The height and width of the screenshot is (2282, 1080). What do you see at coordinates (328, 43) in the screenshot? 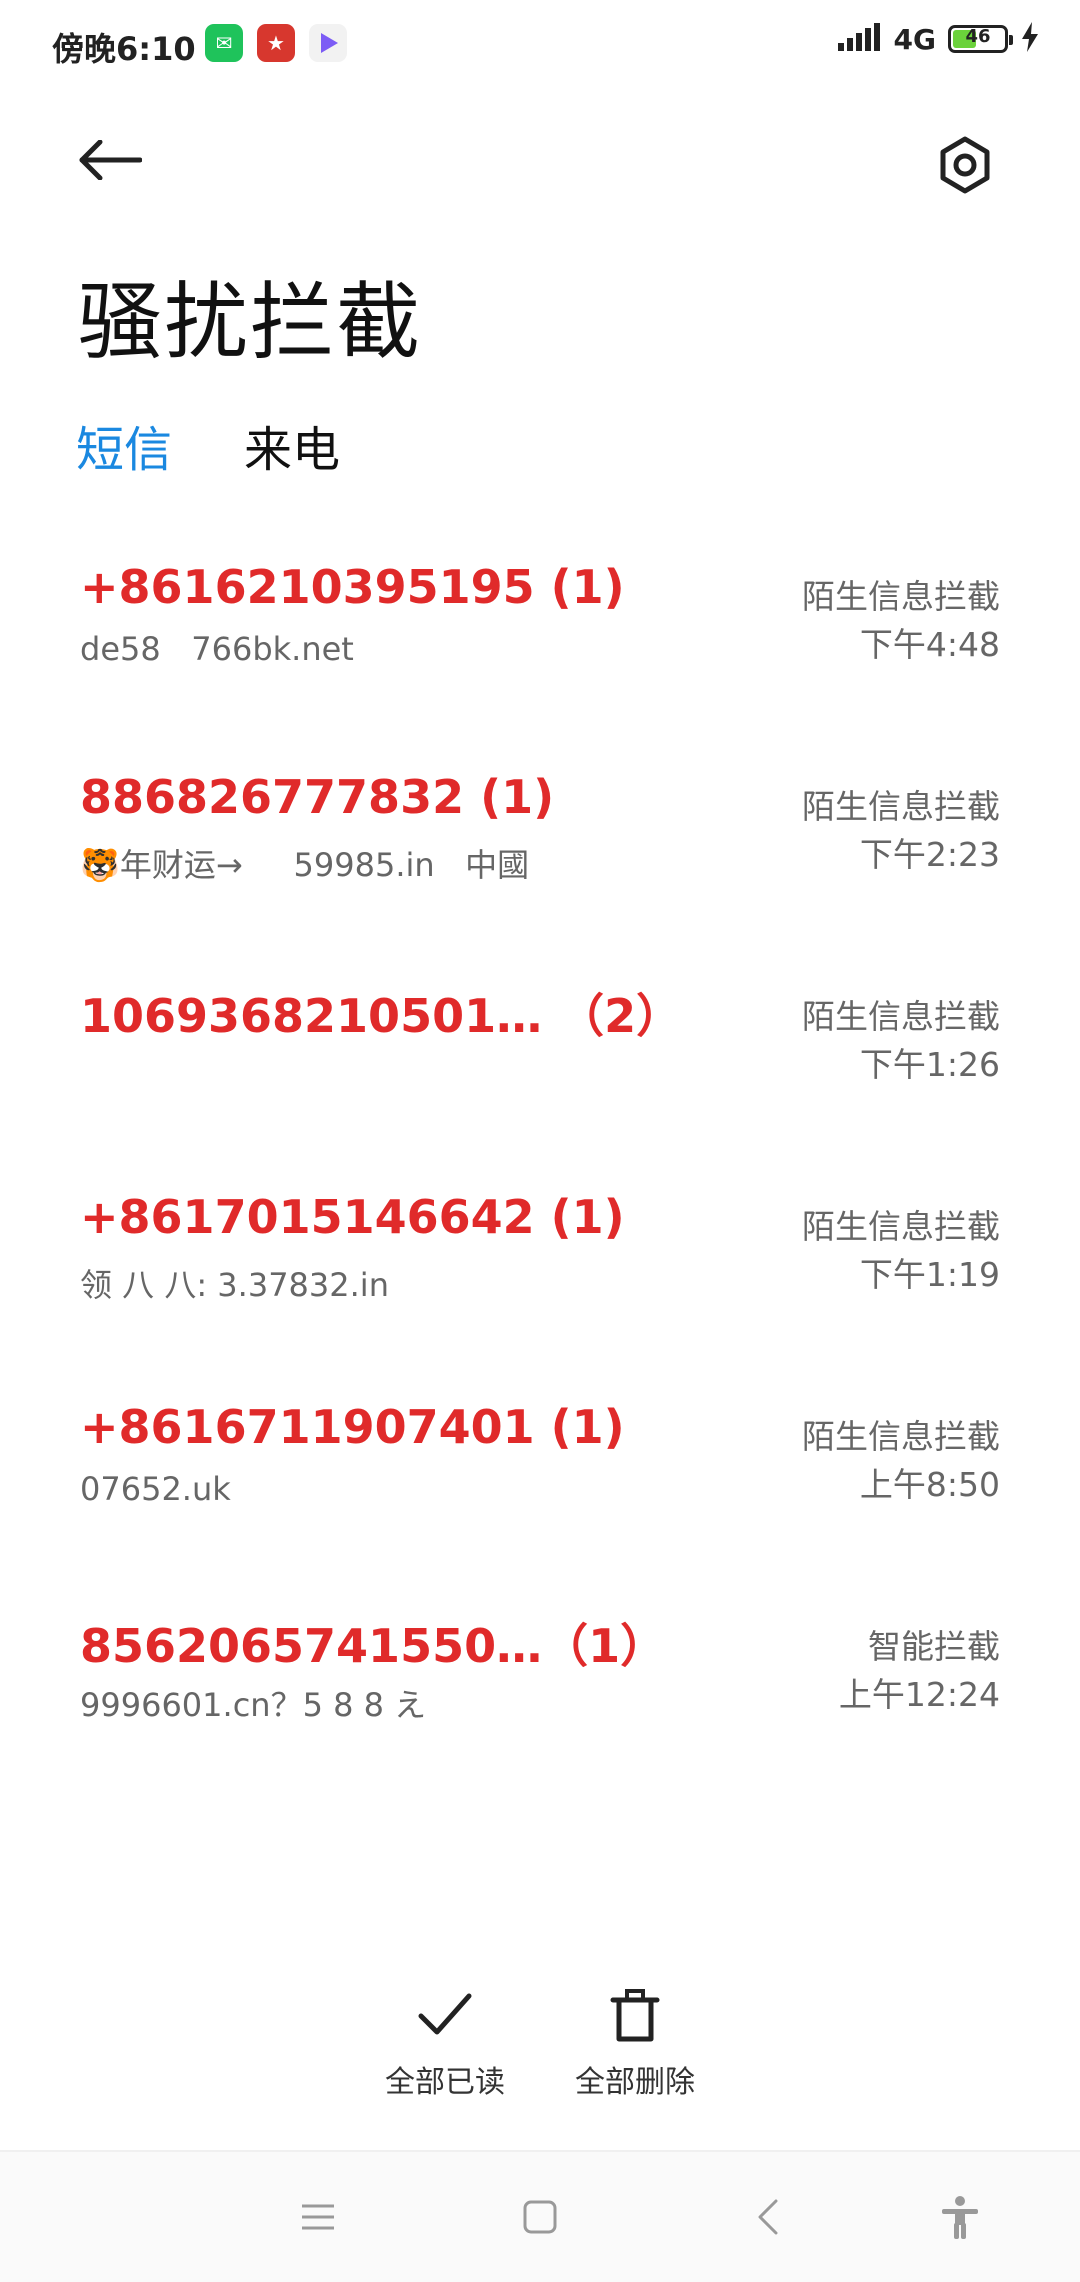
I see `video-app-icon` at bounding box center [328, 43].